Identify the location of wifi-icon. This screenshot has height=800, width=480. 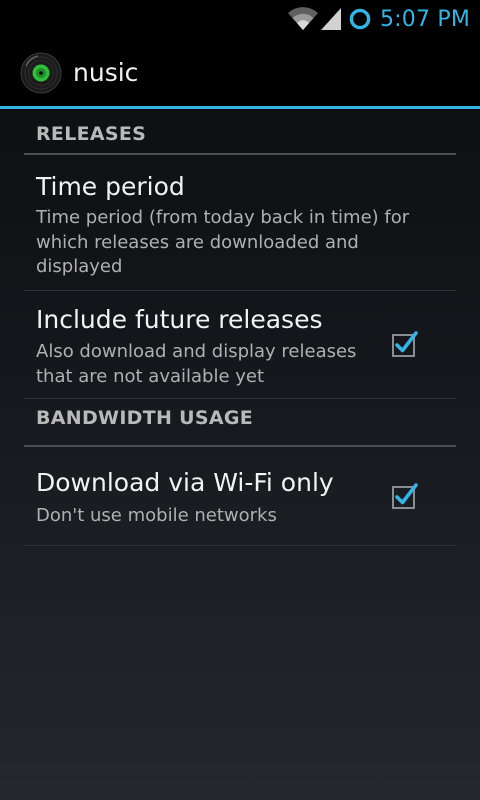
(302, 19).